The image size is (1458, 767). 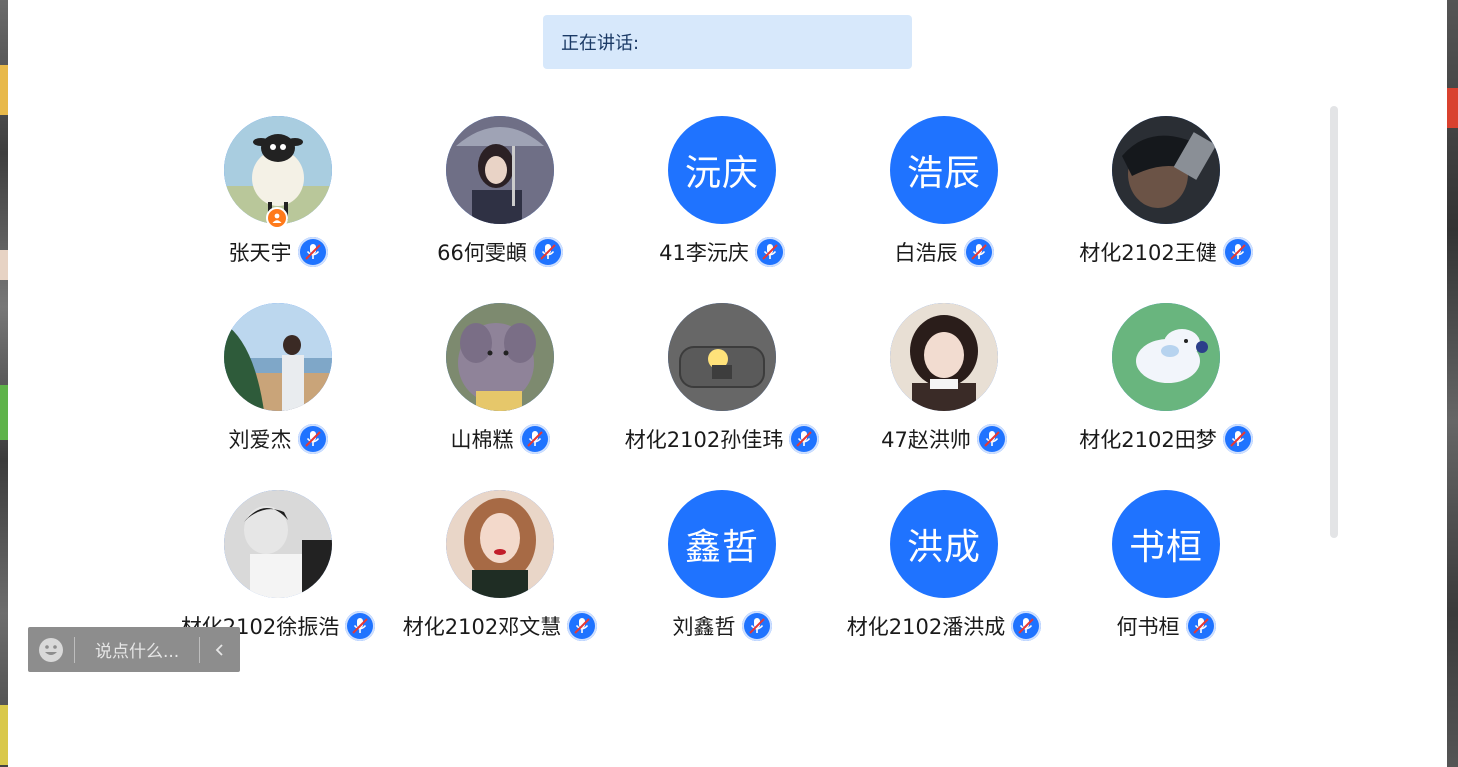 What do you see at coordinates (4, 383) in the screenshot?
I see `desktop-edge-left` at bounding box center [4, 383].